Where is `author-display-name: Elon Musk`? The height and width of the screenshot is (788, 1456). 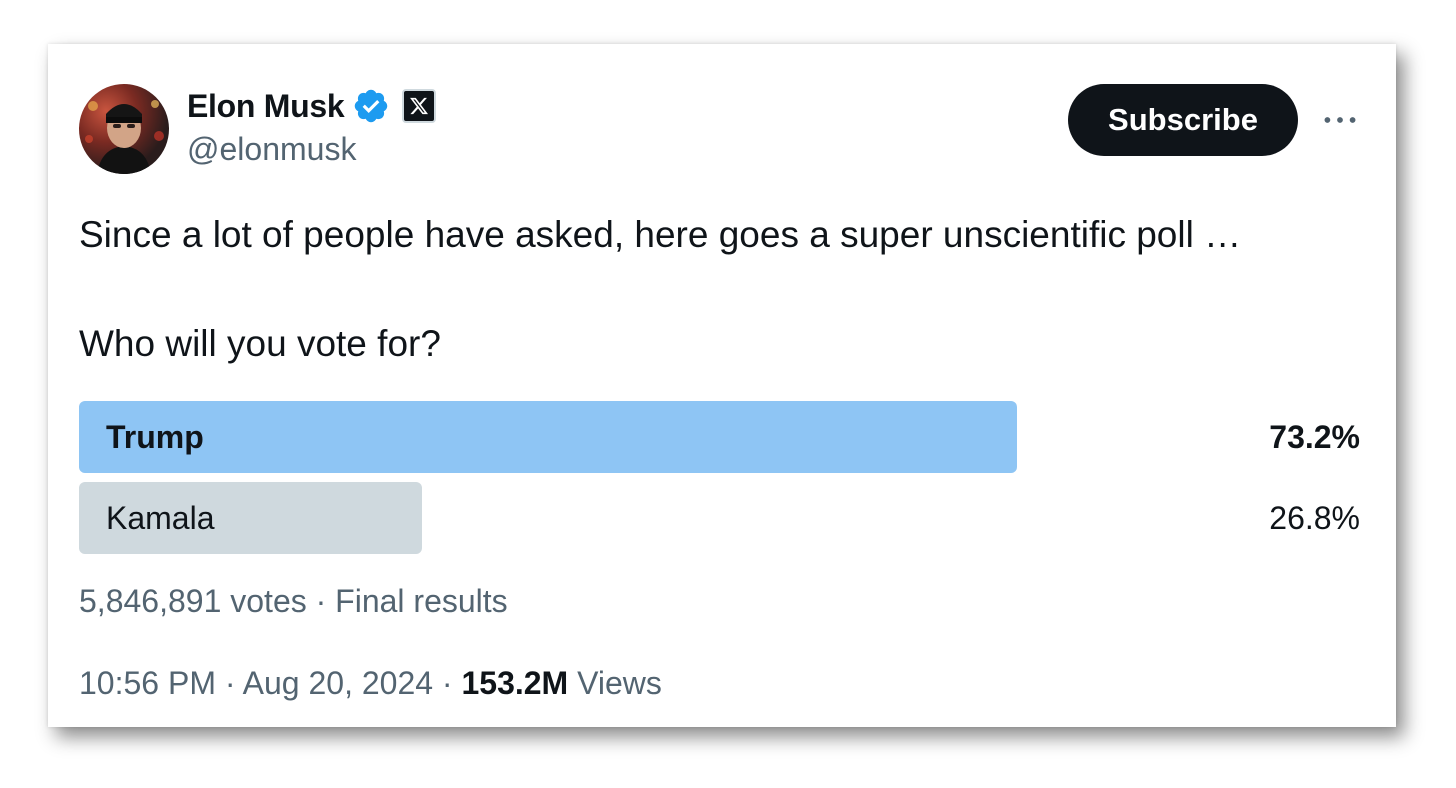 author-display-name: Elon Musk is located at coordinates (266, 106).